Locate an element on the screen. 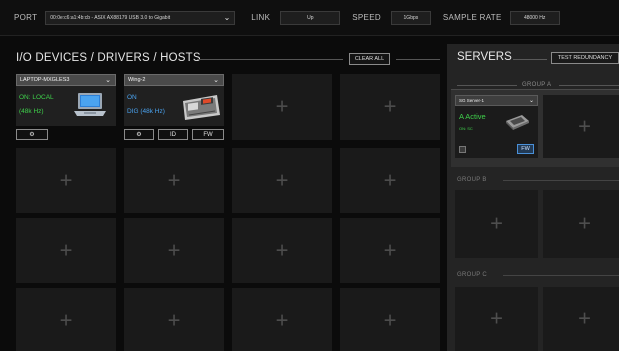  link-value: Up is located at coordinates (310, 17).